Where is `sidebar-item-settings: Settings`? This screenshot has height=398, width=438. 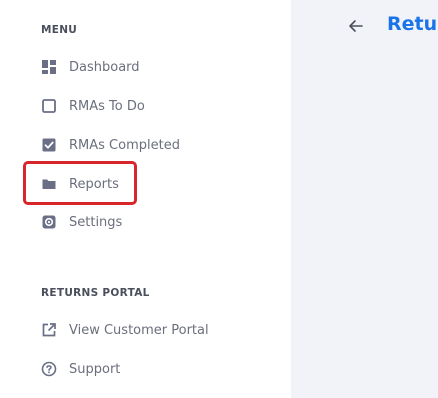
sidebar-item-settings: Settings is located at coordinates (81, 222).